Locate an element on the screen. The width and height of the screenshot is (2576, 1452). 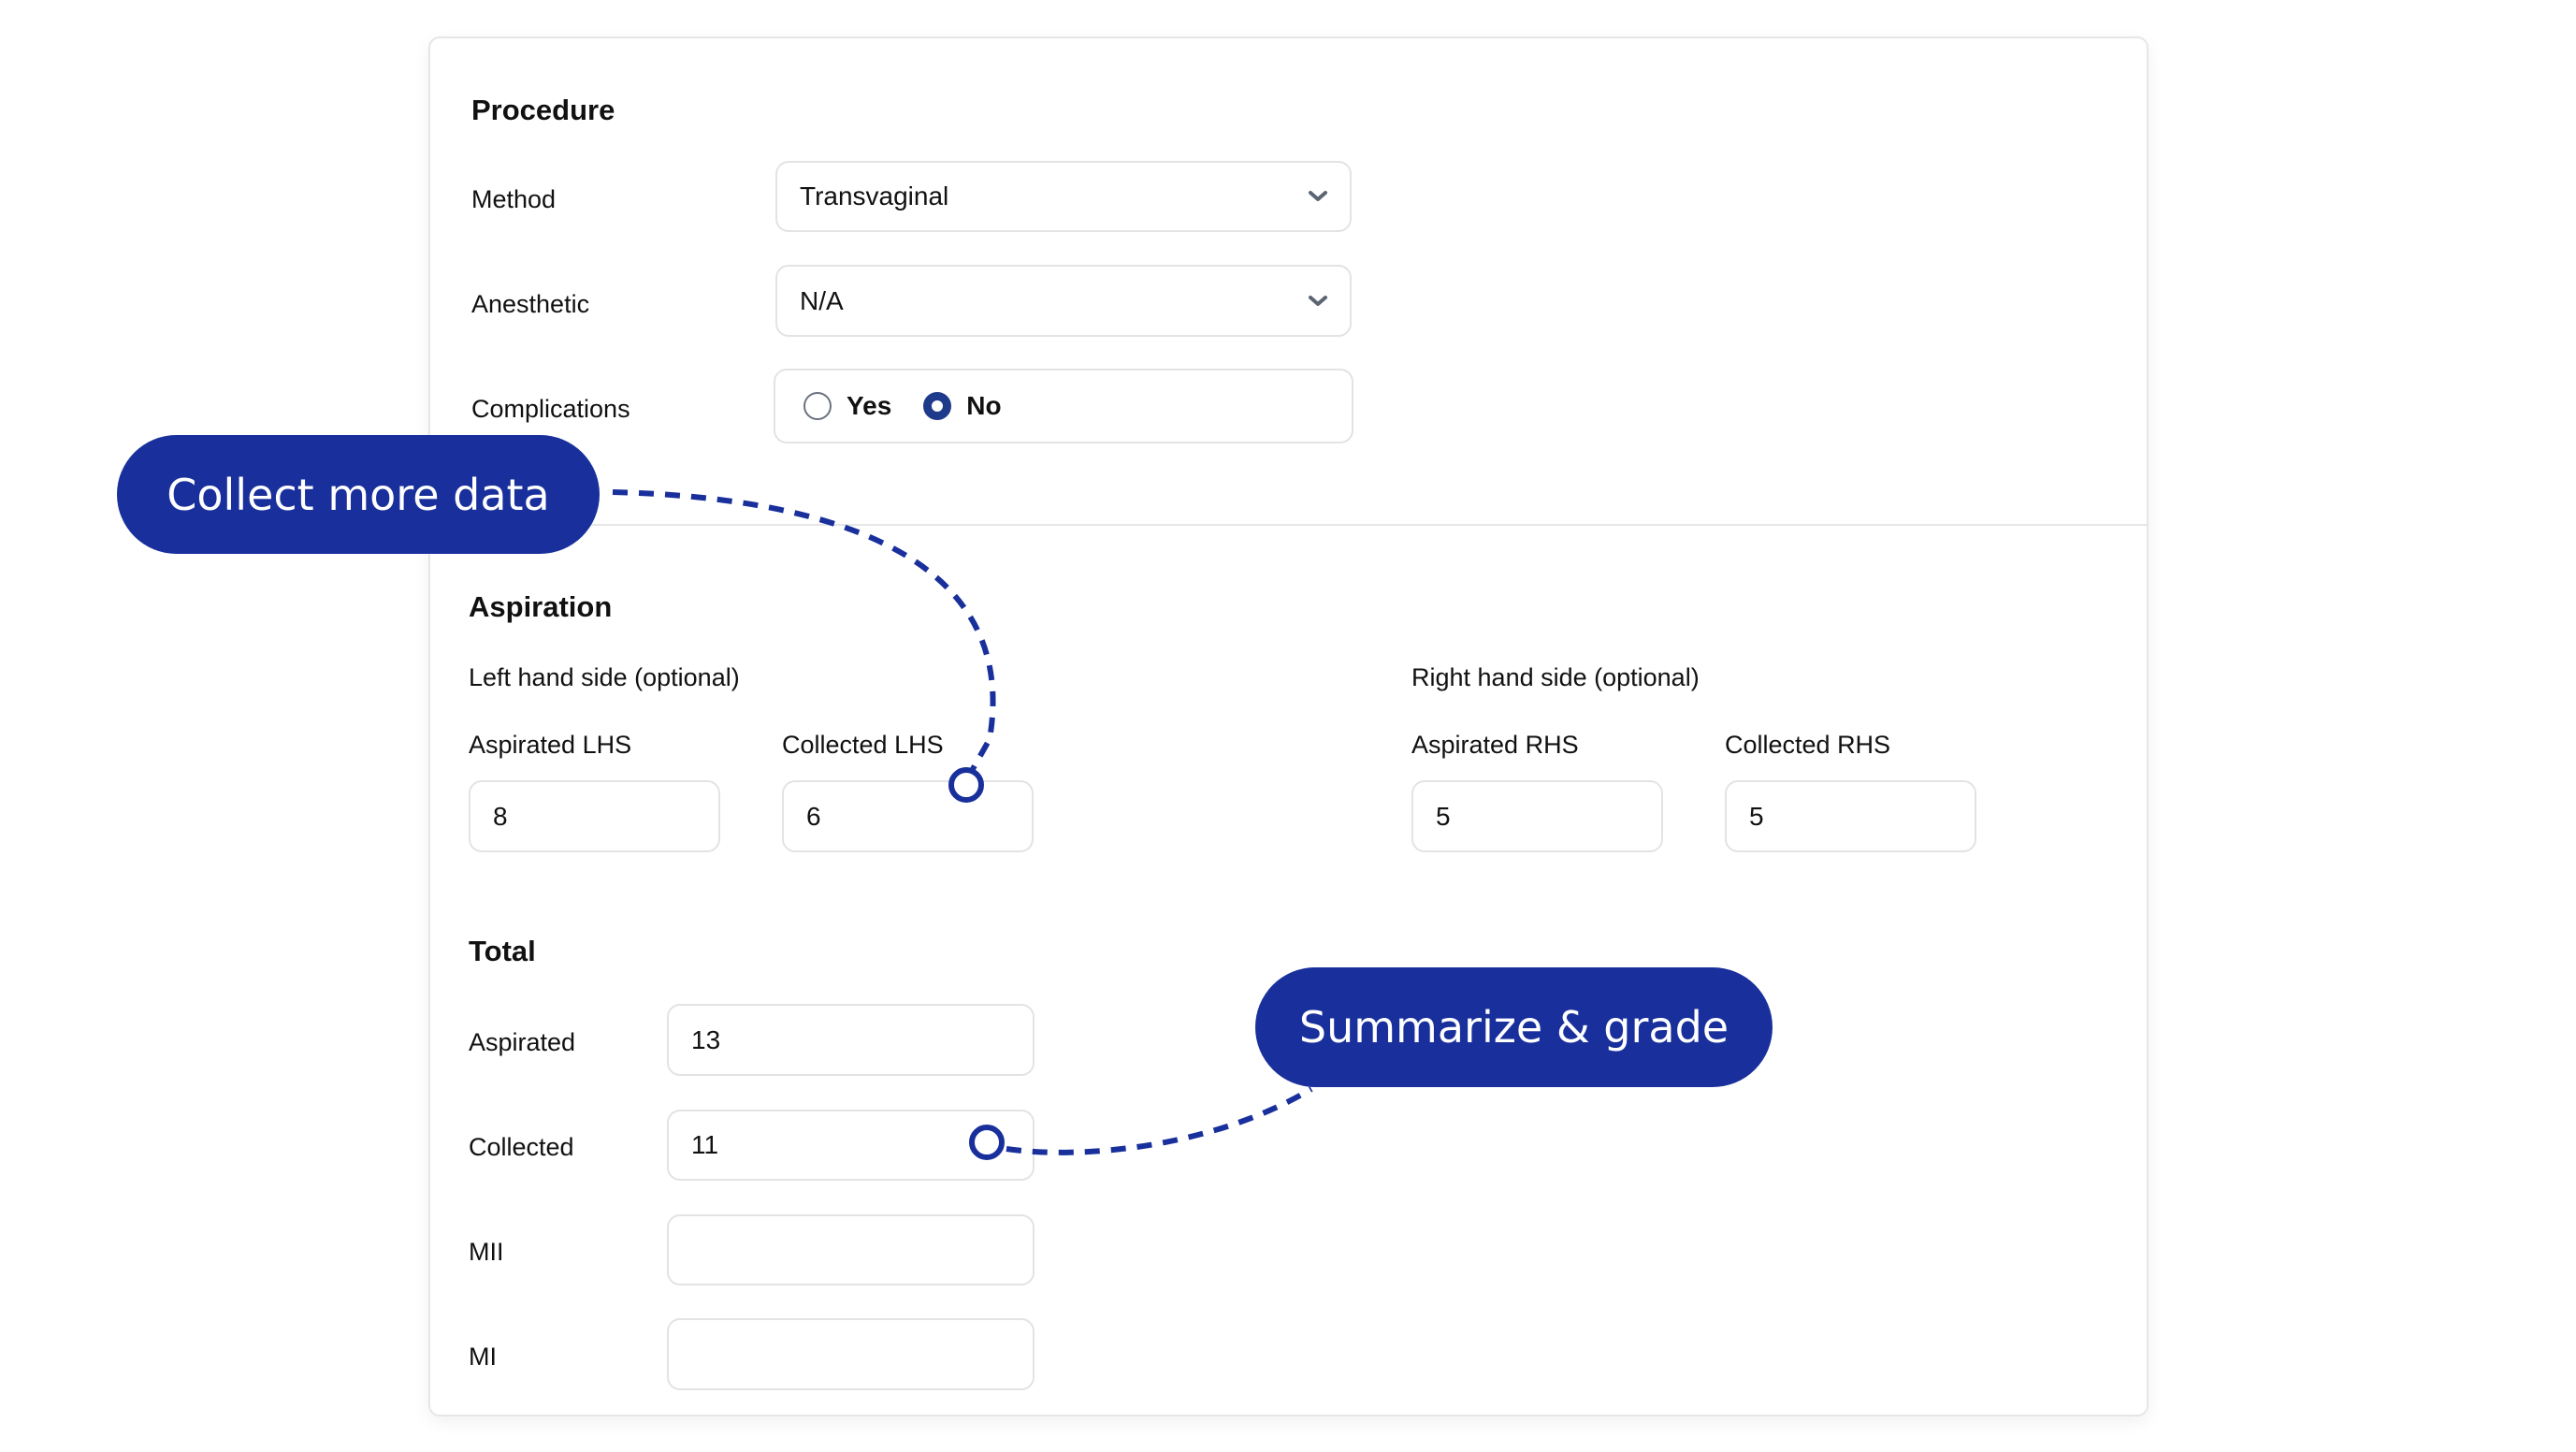
complications-no-radio: No is located at coordinates (962, 406).